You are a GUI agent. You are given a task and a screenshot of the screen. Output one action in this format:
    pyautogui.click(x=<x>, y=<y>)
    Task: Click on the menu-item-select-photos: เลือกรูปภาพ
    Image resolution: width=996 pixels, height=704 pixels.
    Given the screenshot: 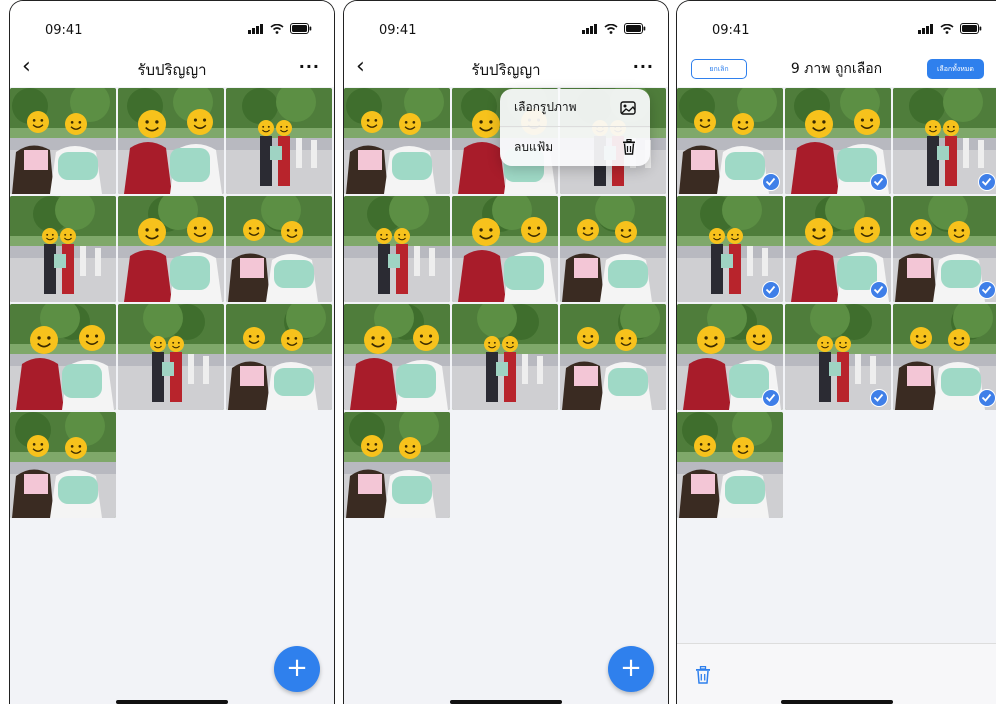 What is the action you would take?
    pyautogui.click(x=575, y=108)
    